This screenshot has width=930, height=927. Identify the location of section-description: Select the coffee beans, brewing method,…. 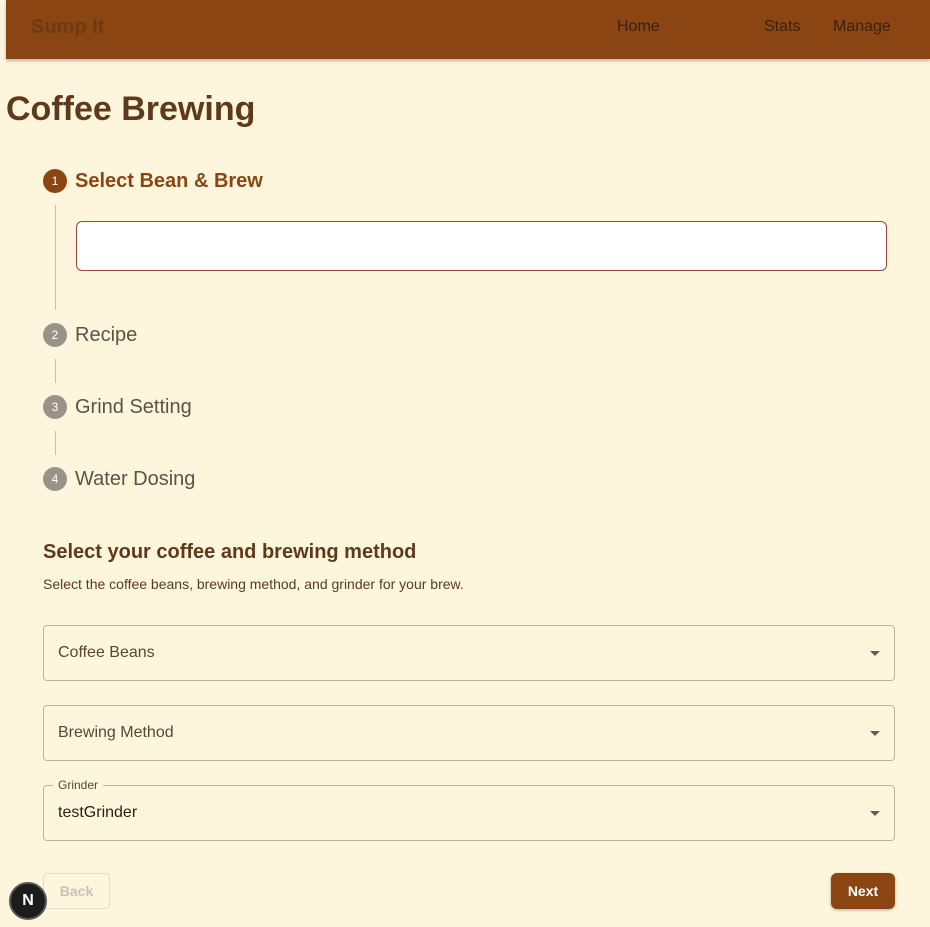
(253, 584).